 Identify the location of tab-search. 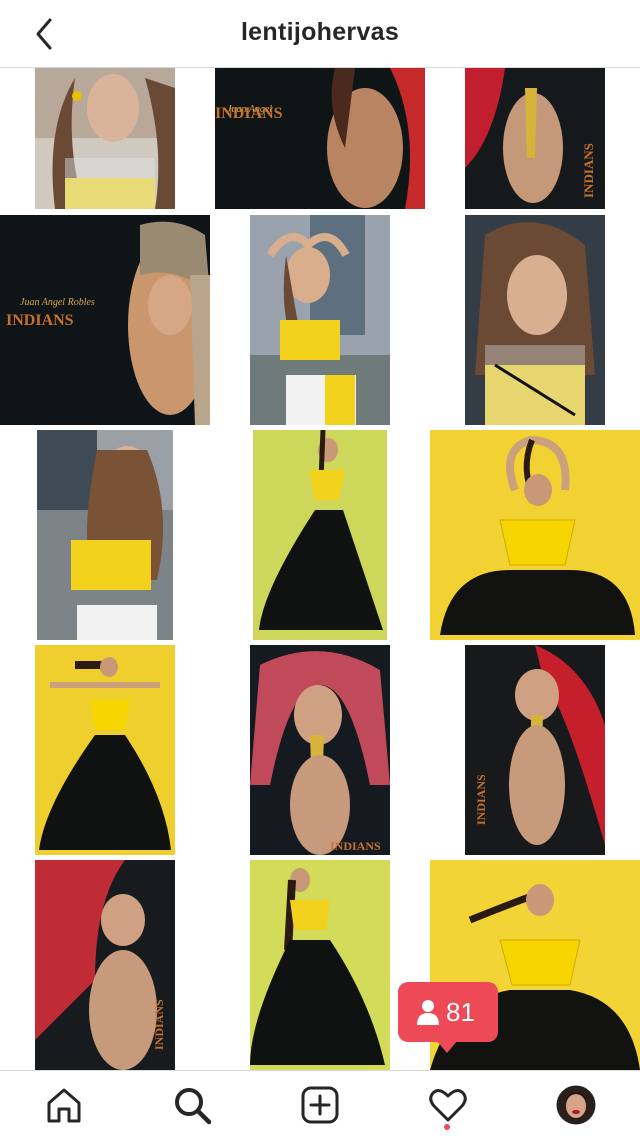
(192, 1105).